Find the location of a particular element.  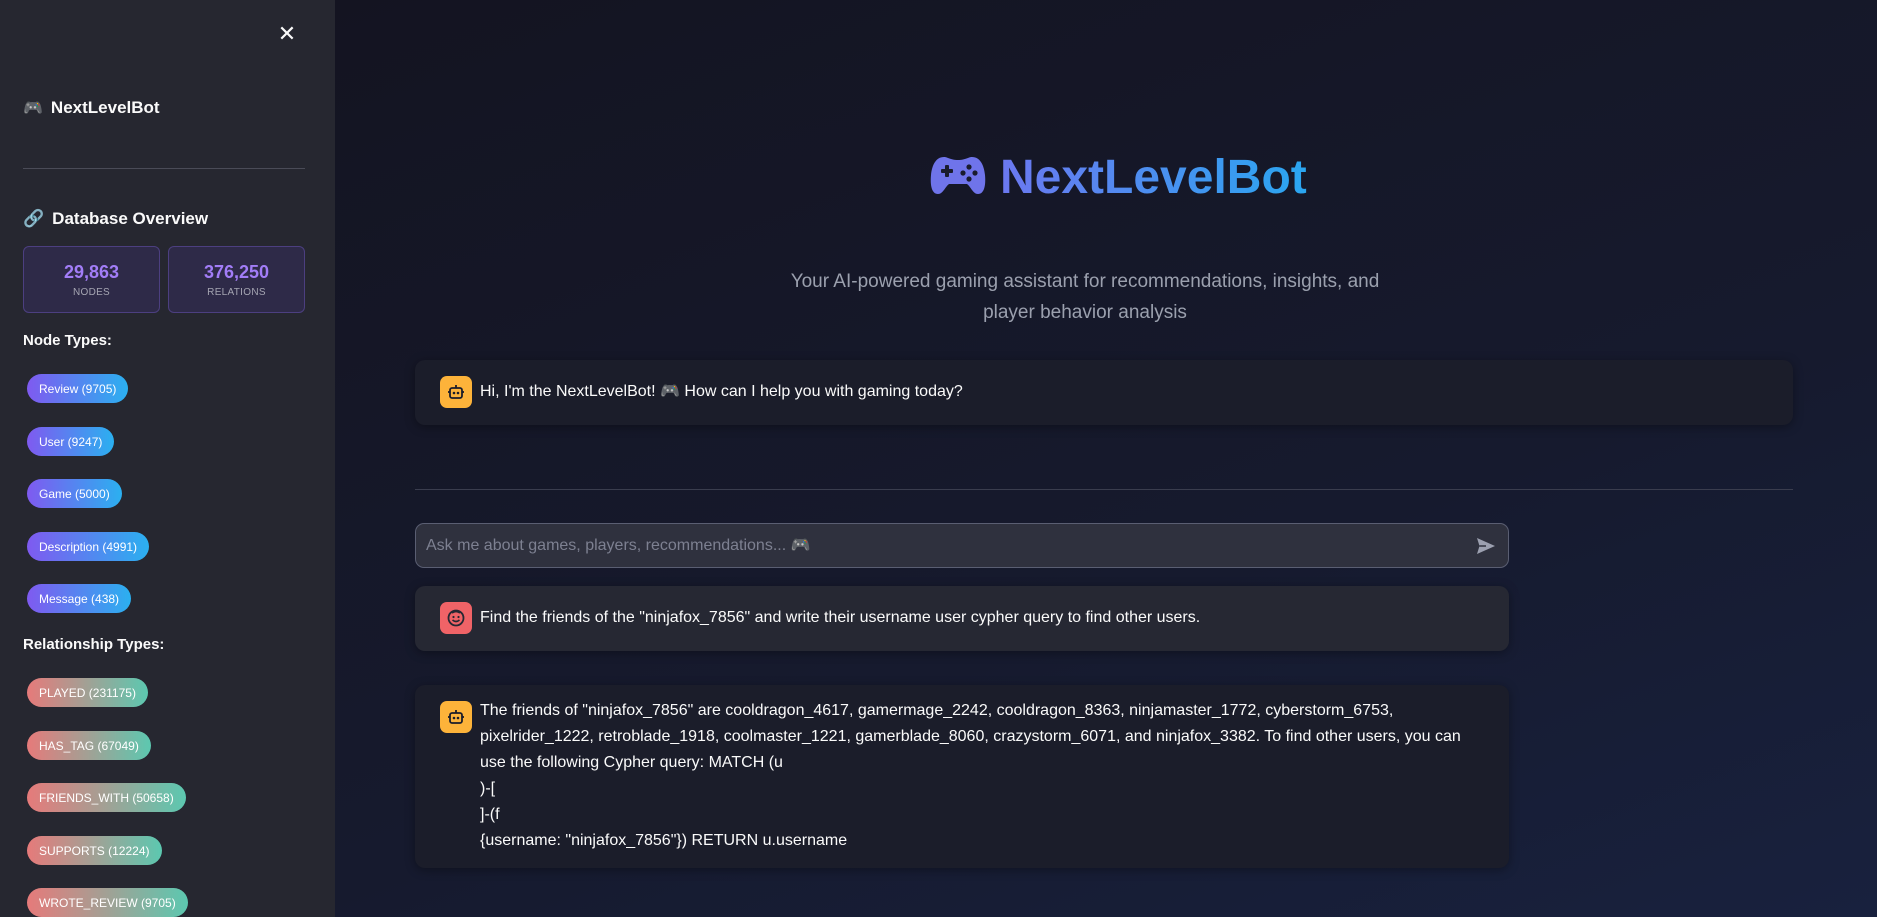

relationship-type-pill: PLAYED (231175) is located at coordinates (87, 692).